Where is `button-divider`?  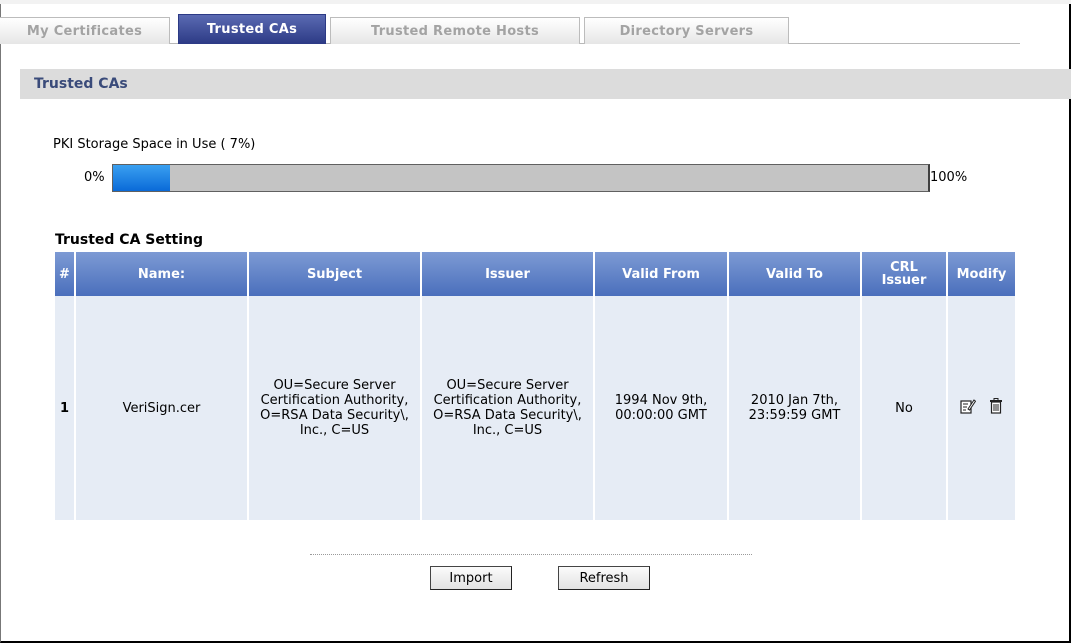 button-divider is located at coordinates (531, 554).